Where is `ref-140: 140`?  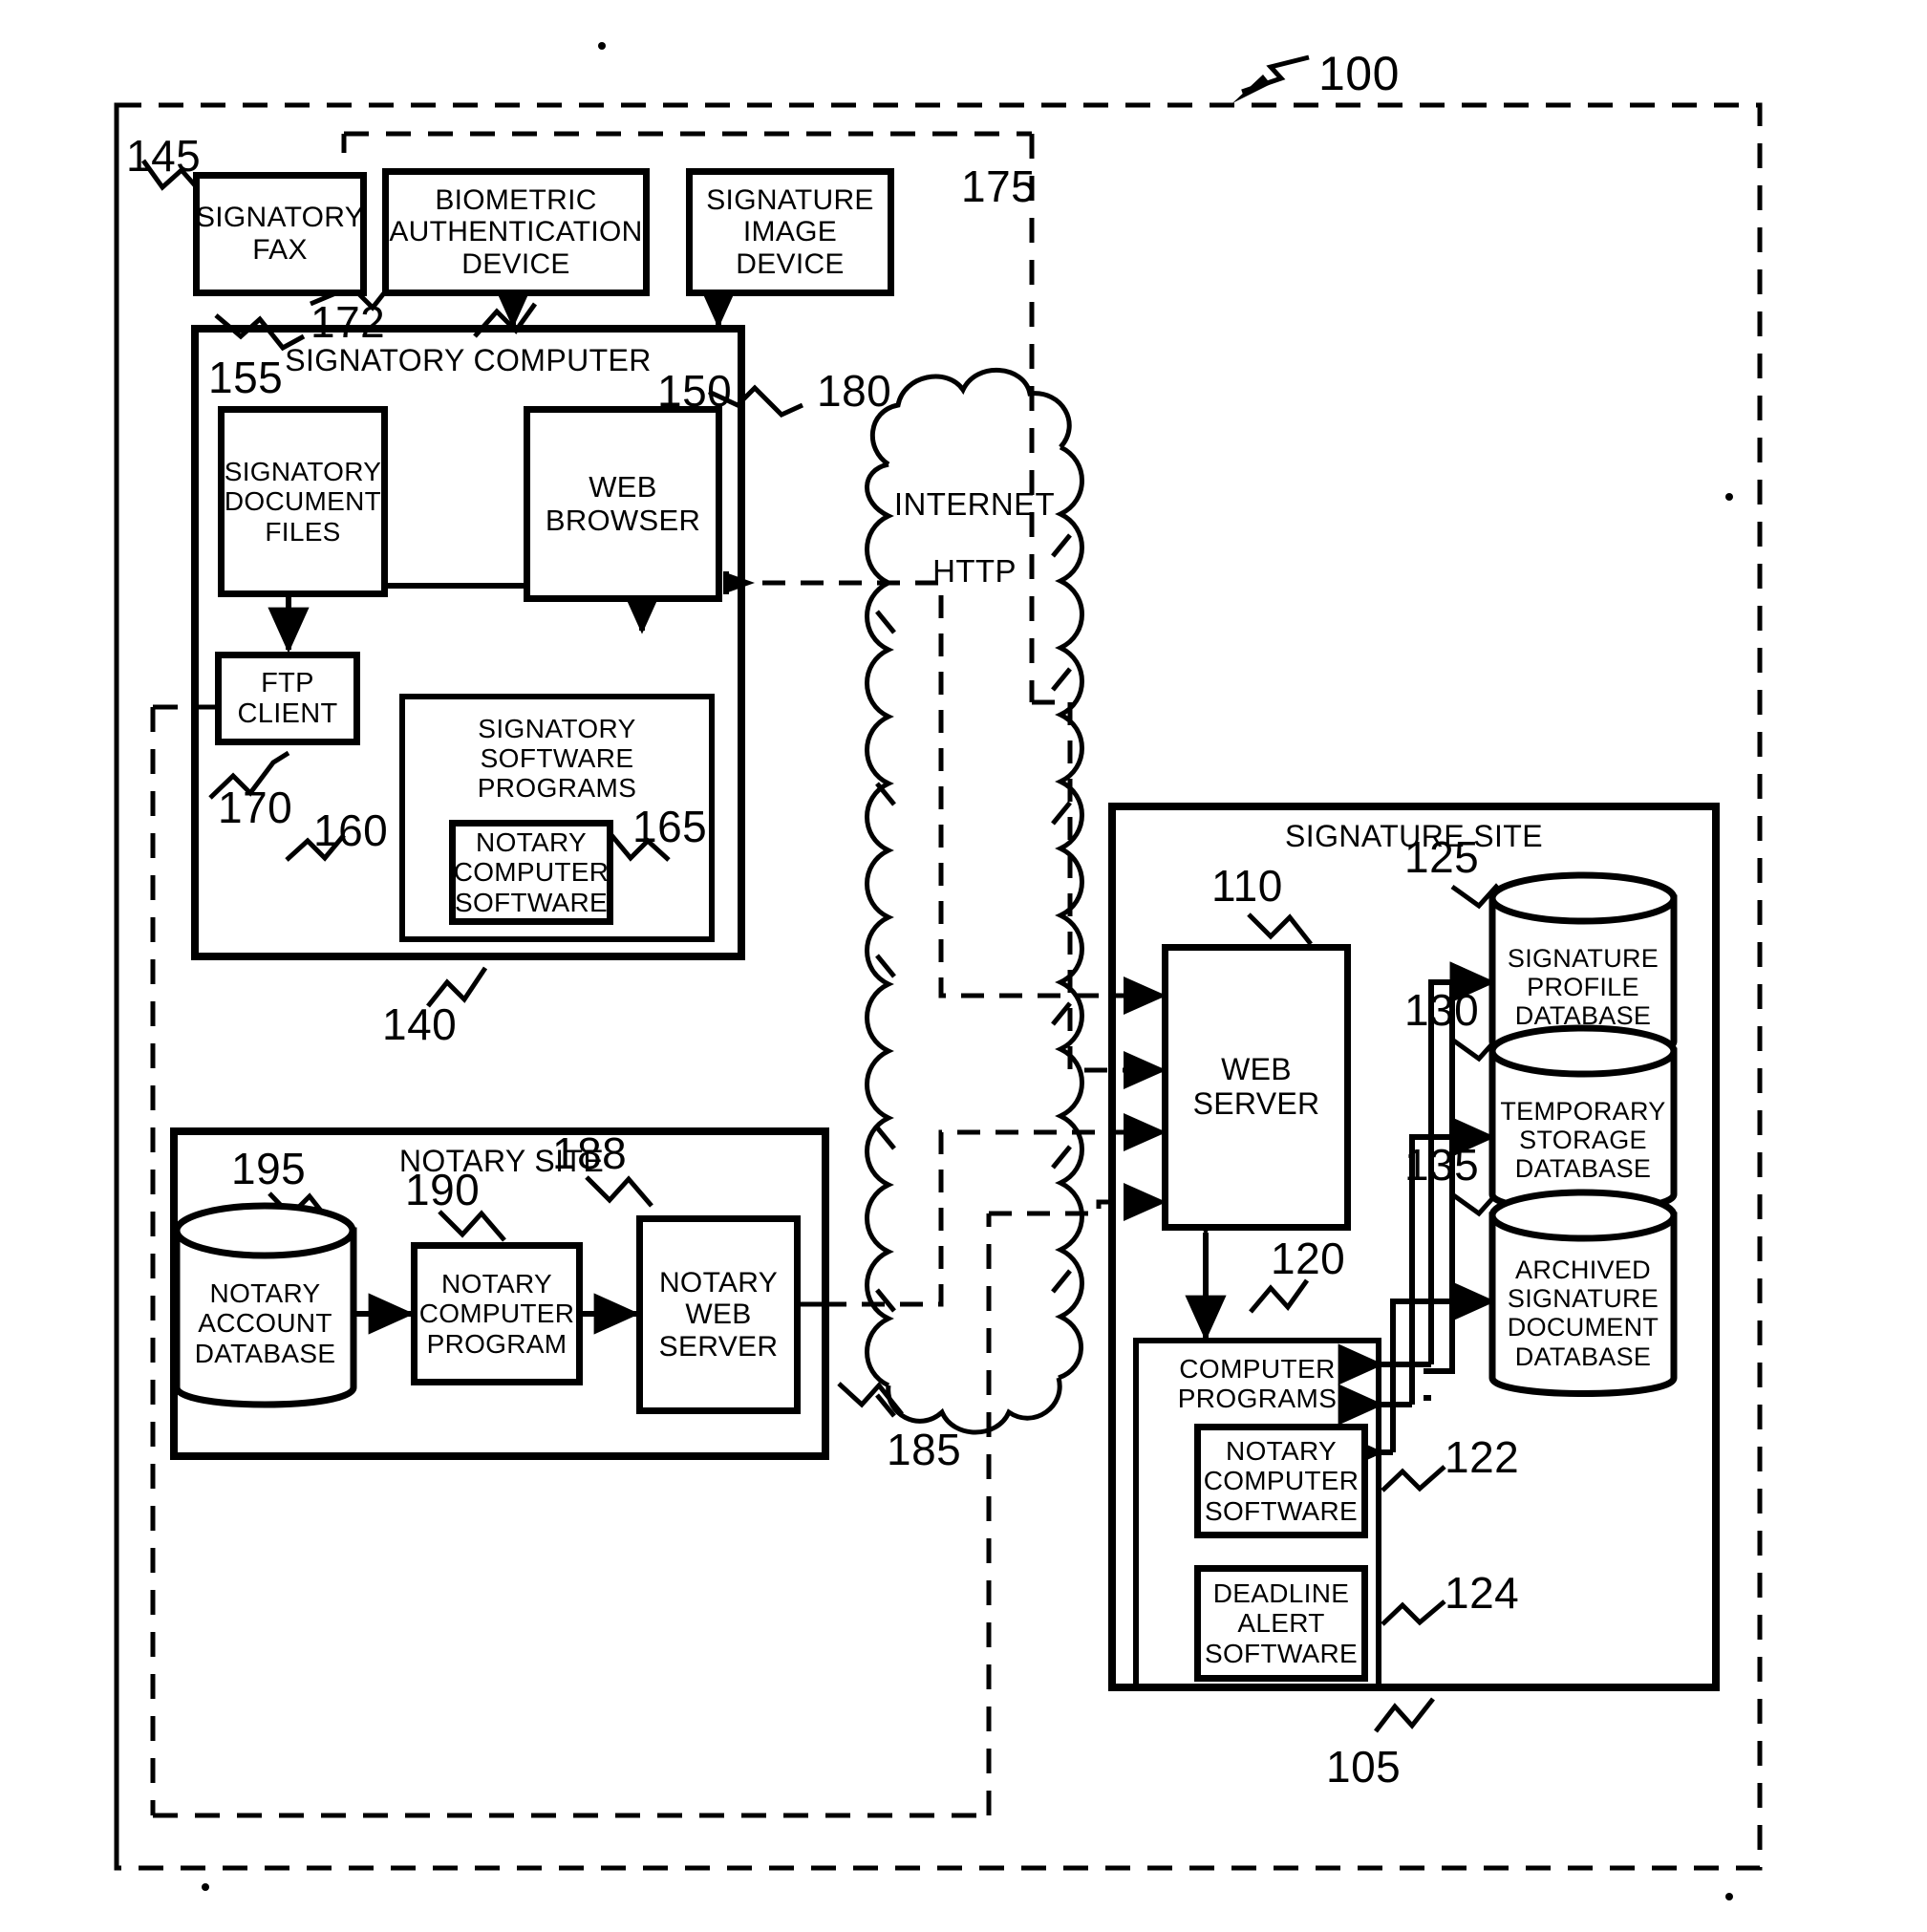
ref-140: 140 is located at coordinates (420, 1024).